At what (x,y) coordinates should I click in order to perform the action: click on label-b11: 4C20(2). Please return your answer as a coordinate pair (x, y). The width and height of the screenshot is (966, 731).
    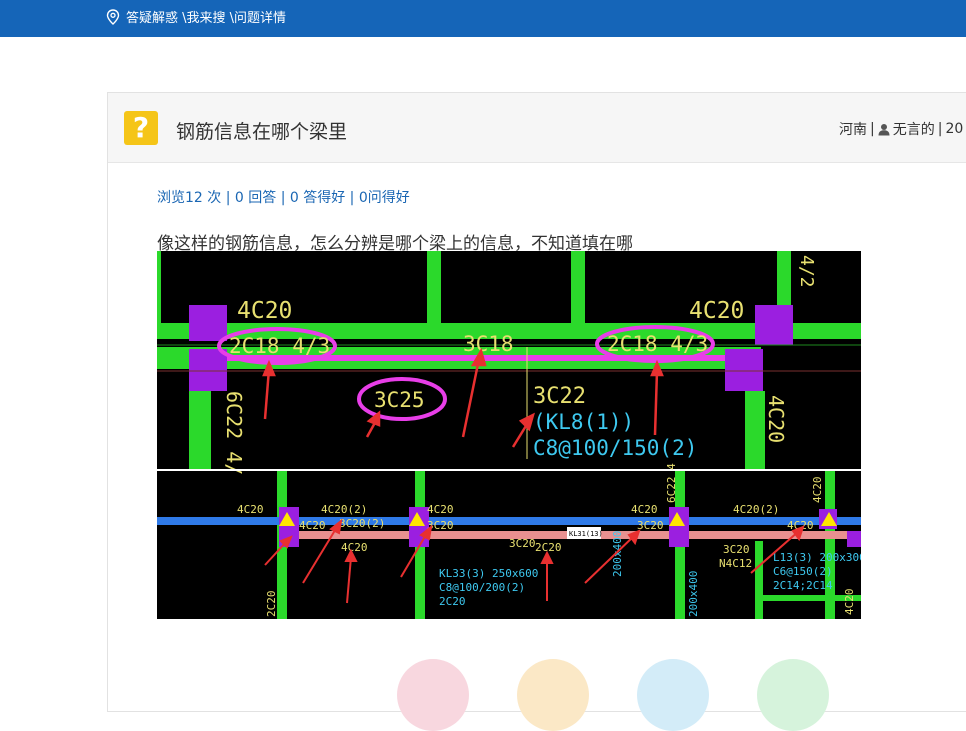
    Looking at the image, I should click on (756, 509).